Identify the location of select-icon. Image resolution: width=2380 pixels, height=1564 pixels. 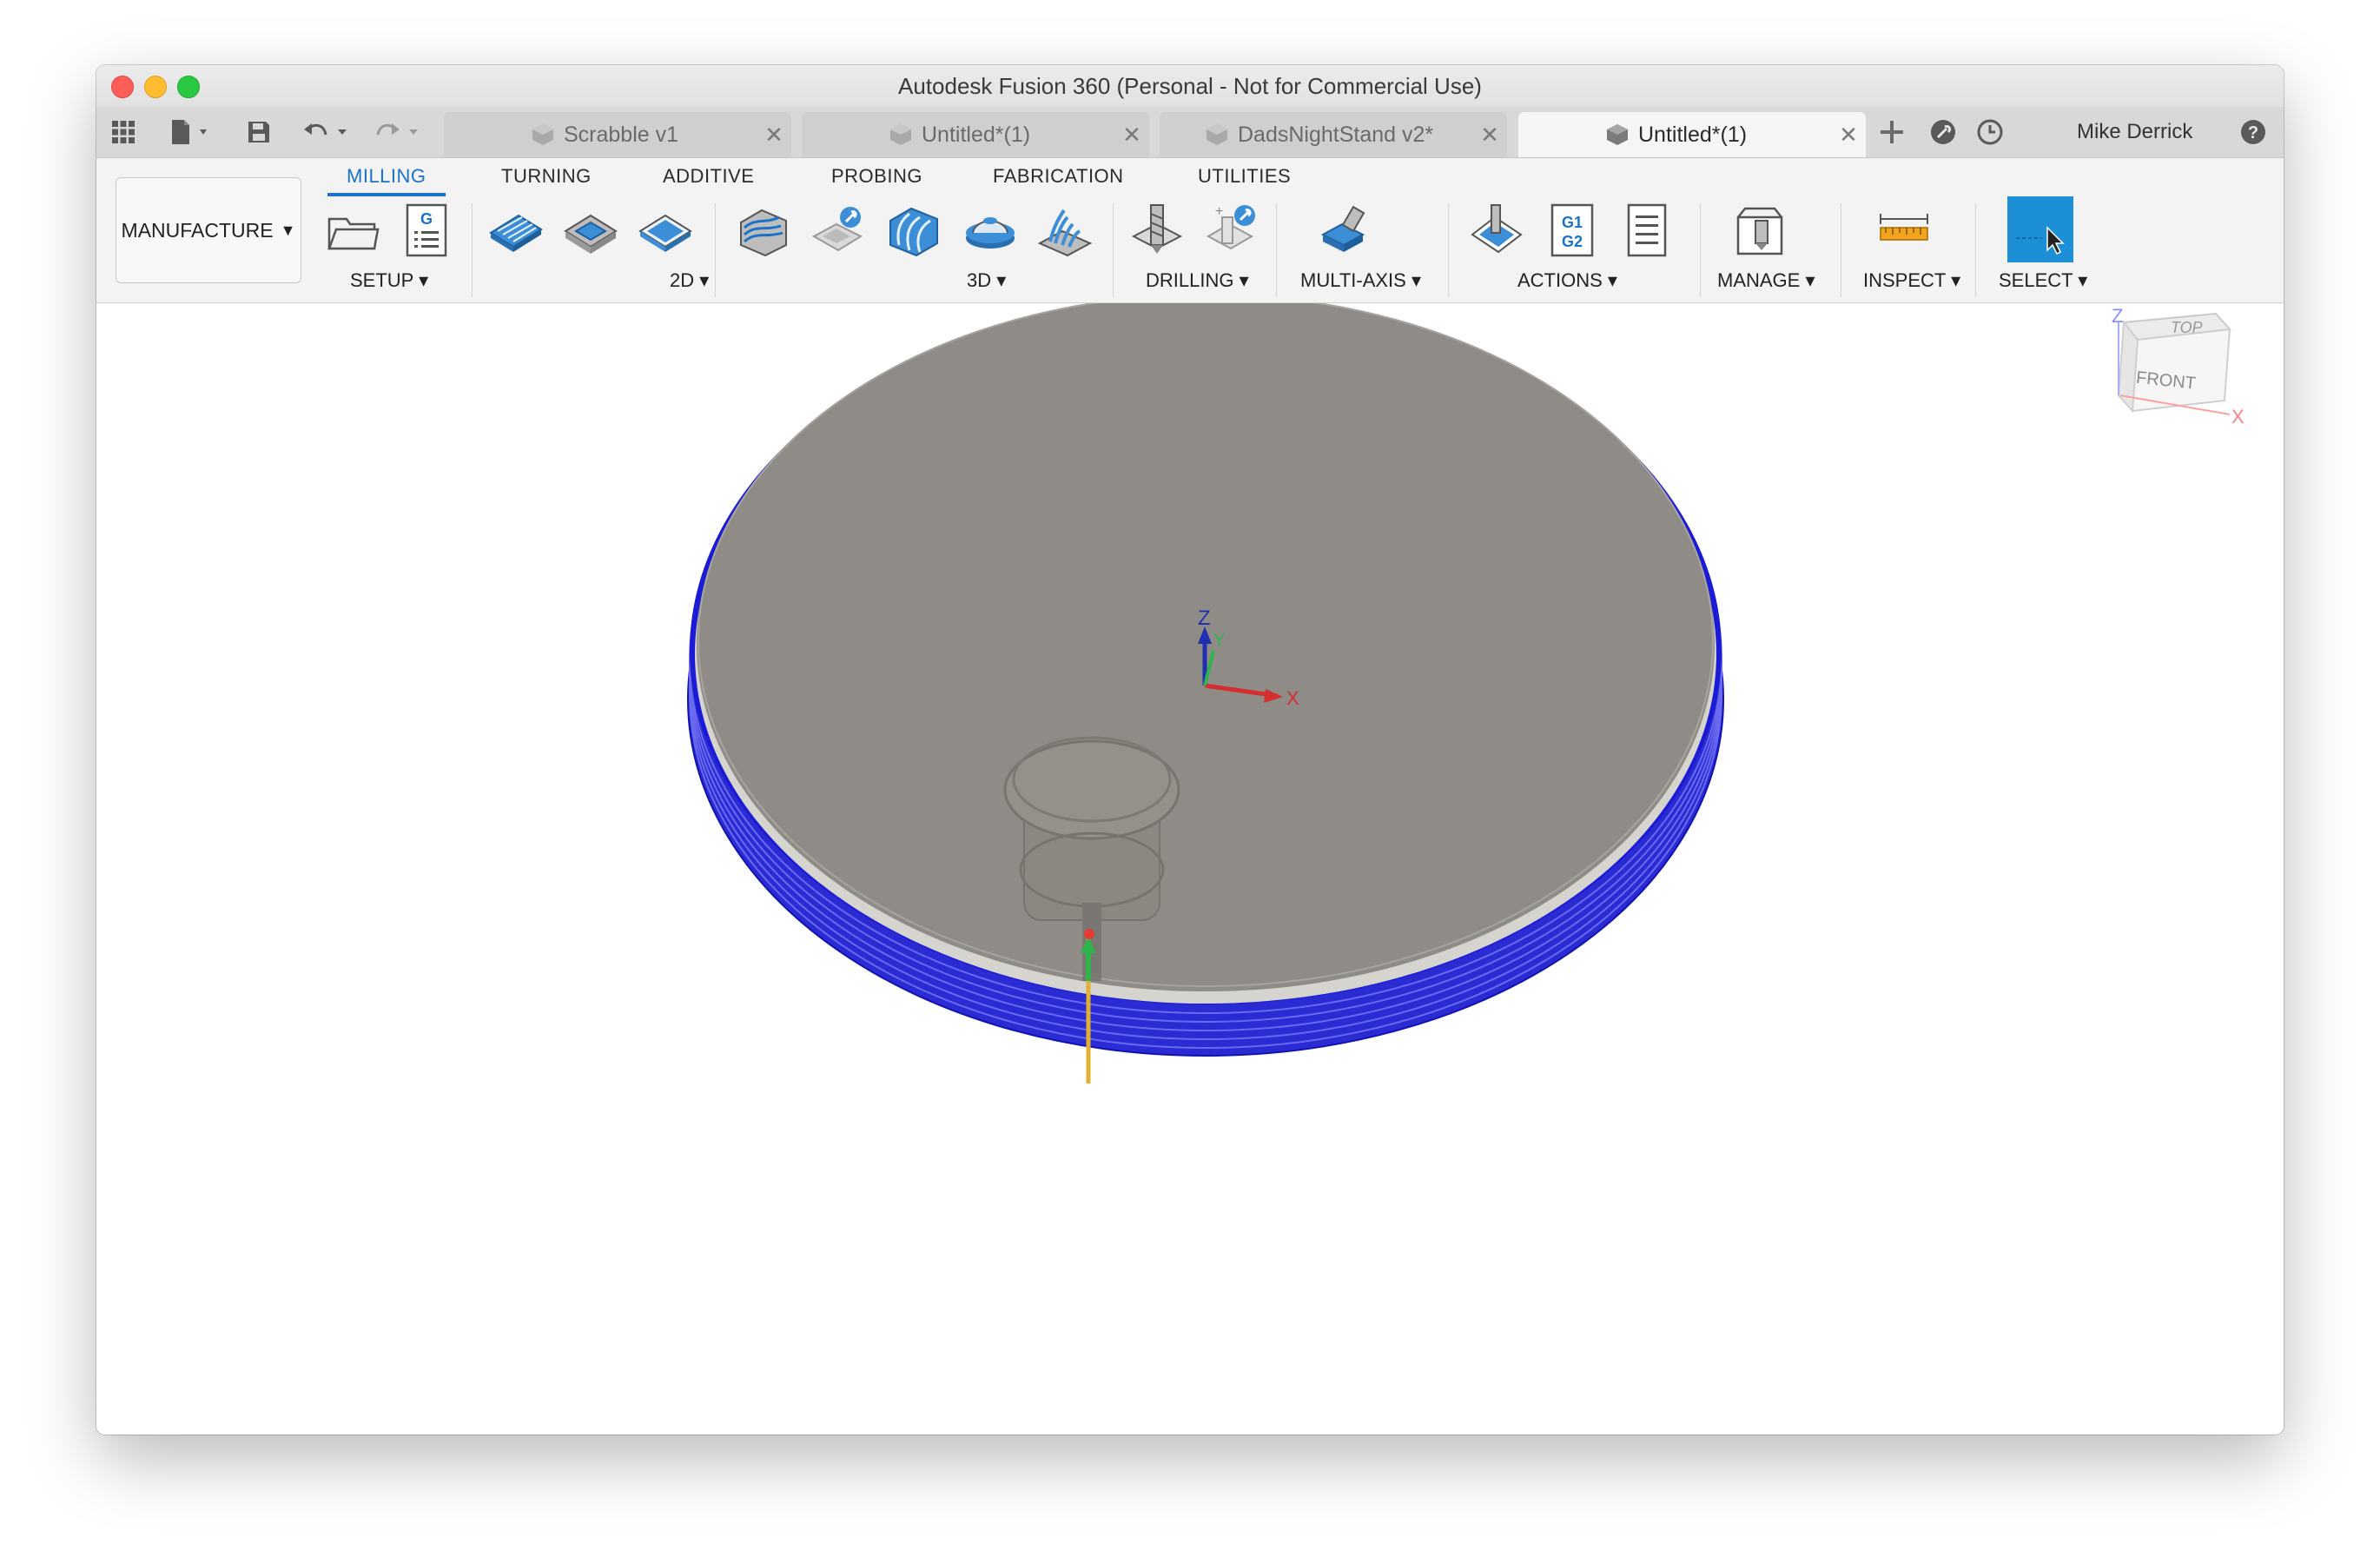
(2040, 229).